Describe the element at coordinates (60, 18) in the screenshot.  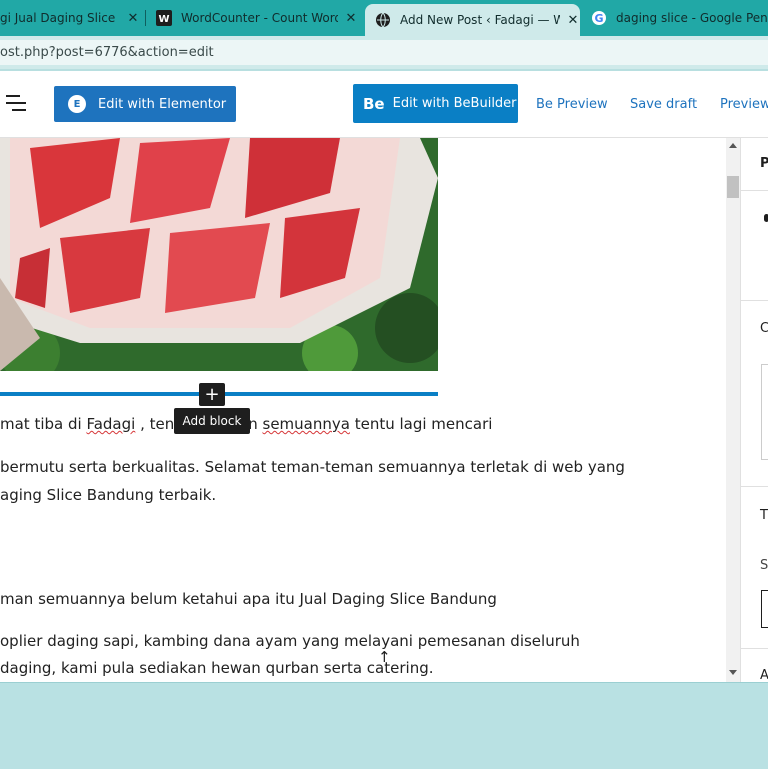
I see `tab-title: gi Jual Daging Slice B` at that location.